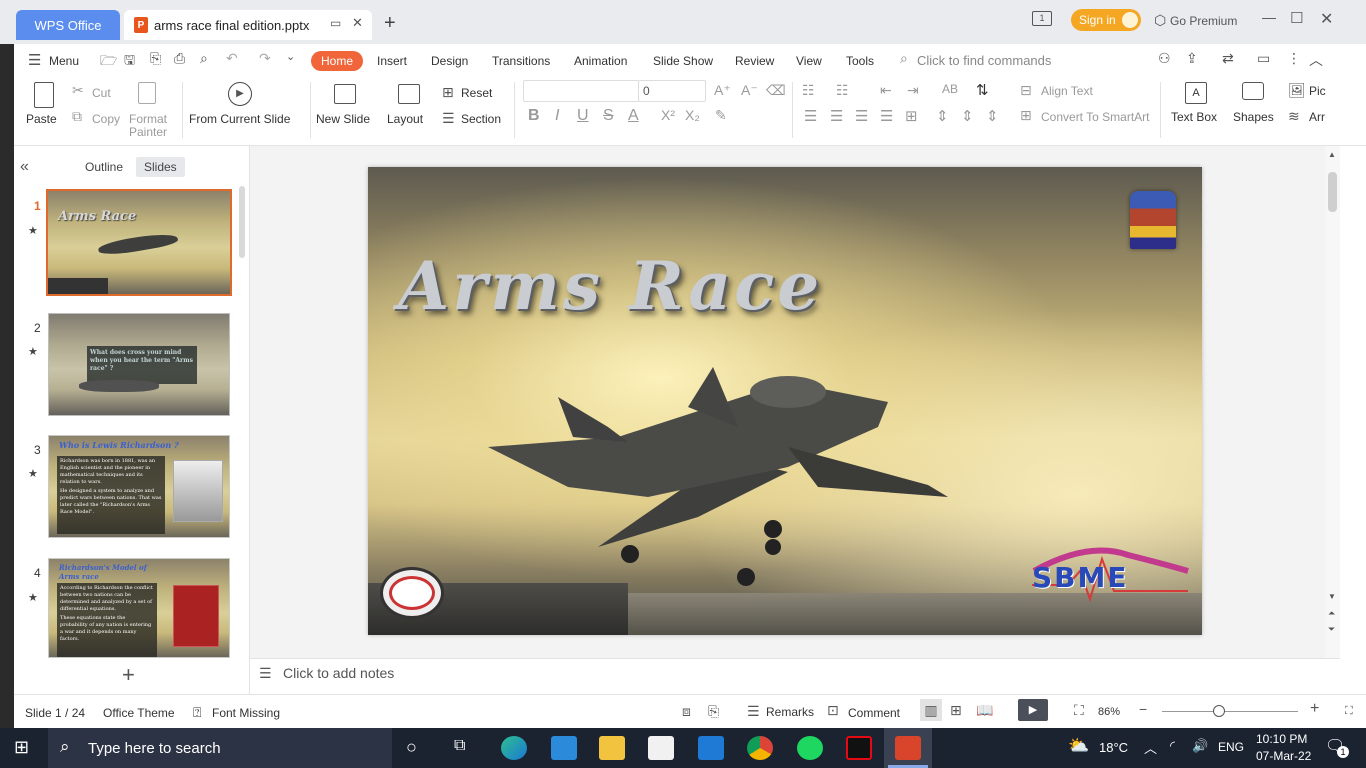 The width and height of the screenshot is (1366, 768). What do you see at coordinates (1026, 90) in the screenshot?
I see `align-text-icon: ⊟` at bounding box center [1026, 90].